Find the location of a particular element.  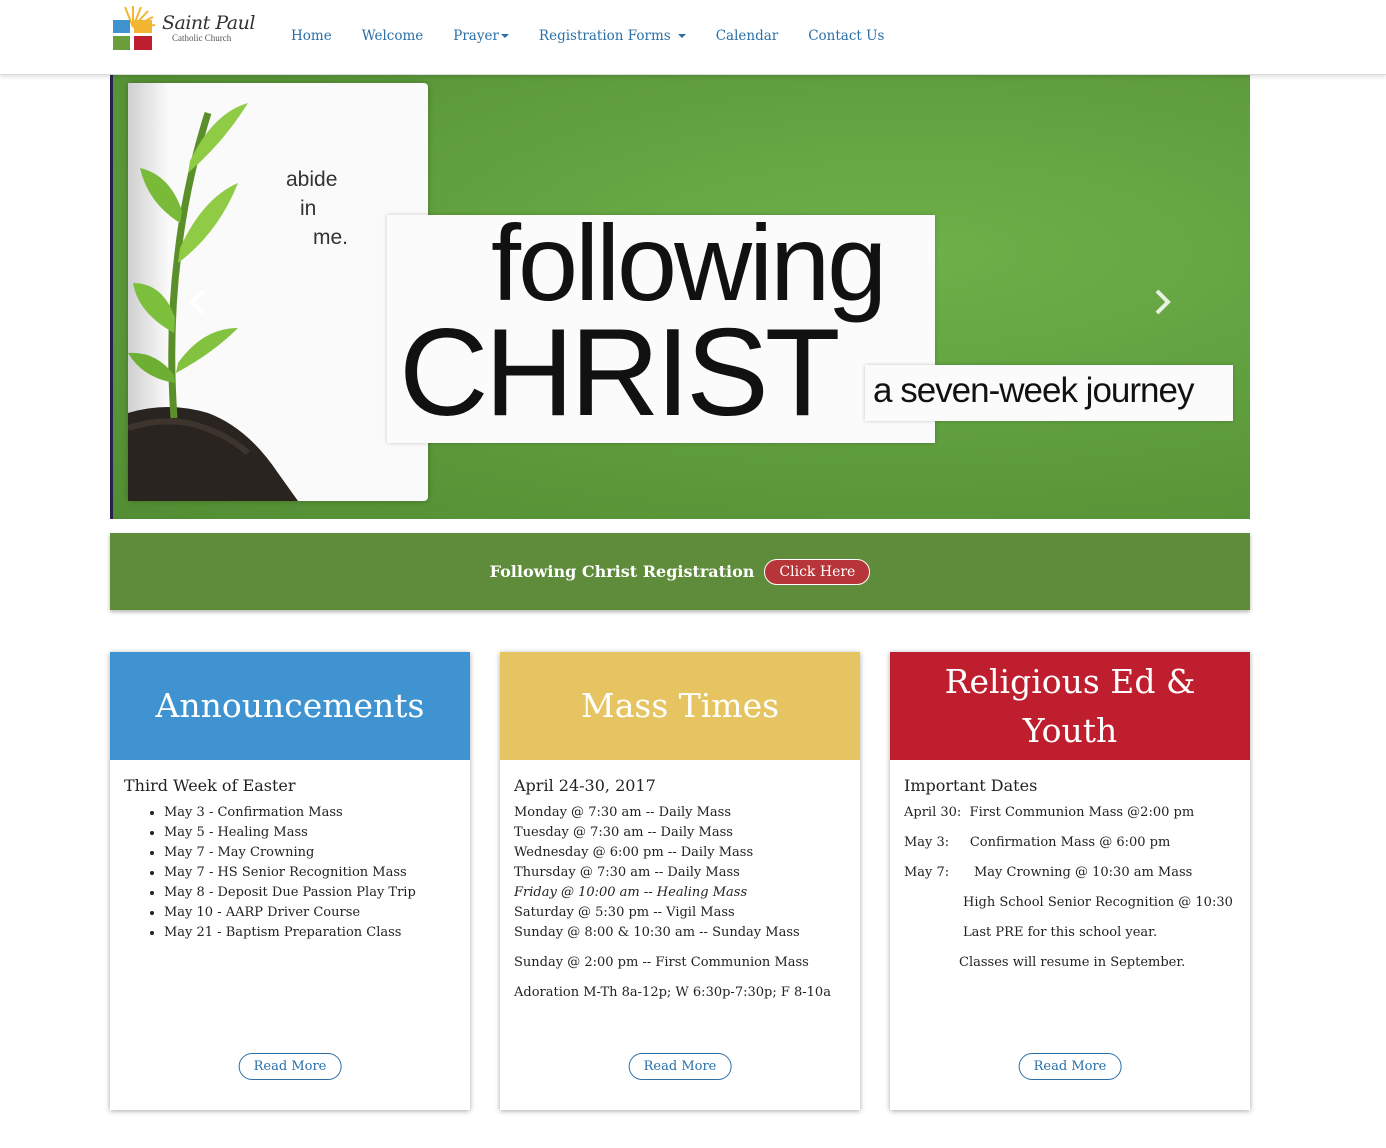

mass-time-line: Wednesday @ 6:00 pm -- Daily Mass is located at coordinates (634, 852).